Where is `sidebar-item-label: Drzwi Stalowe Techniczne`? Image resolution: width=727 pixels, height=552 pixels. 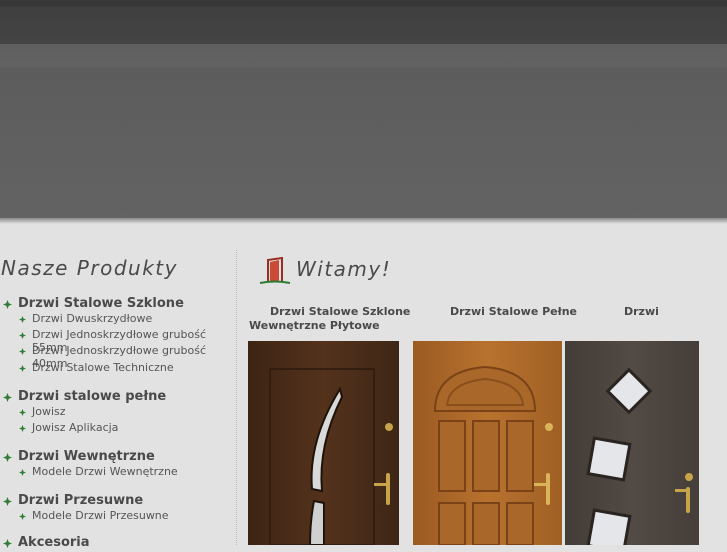
sidebar-item-label: Drzwi Stalowe Techniczne is located at coordinates (103, 367).